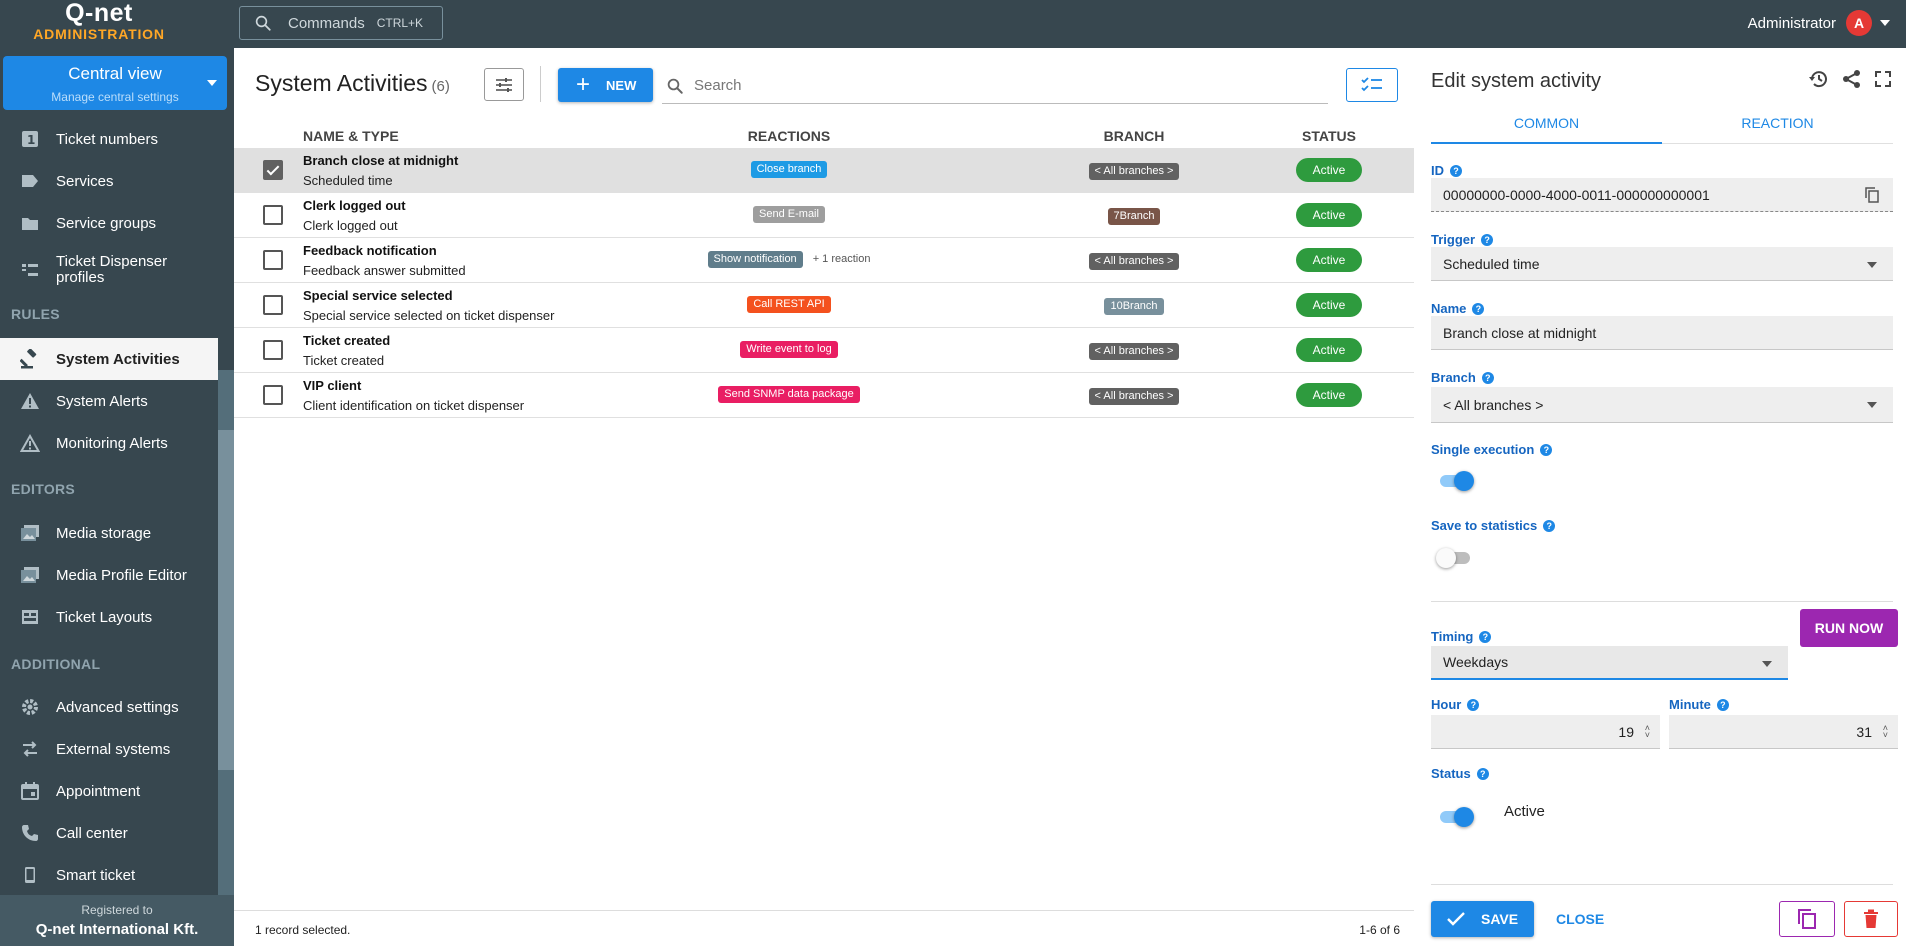  I want to click on single-execution-toggle, so click(1457, 481).